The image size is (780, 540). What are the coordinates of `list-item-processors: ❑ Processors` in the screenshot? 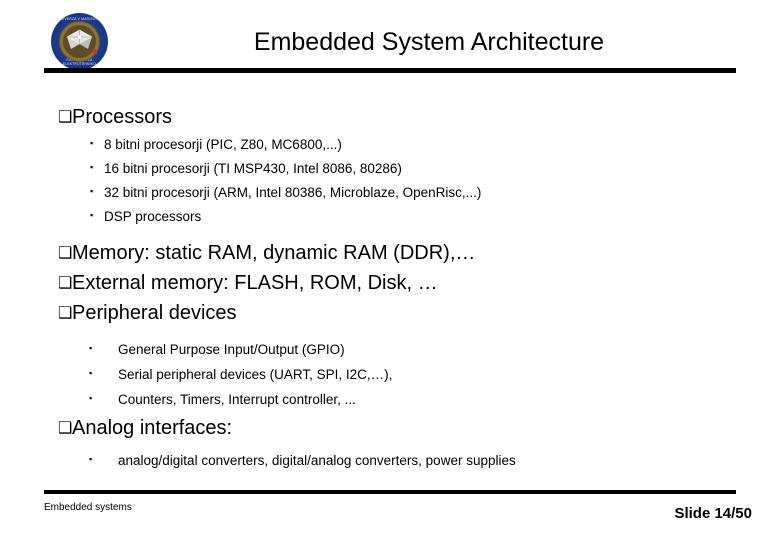 It's located at (115, 117).